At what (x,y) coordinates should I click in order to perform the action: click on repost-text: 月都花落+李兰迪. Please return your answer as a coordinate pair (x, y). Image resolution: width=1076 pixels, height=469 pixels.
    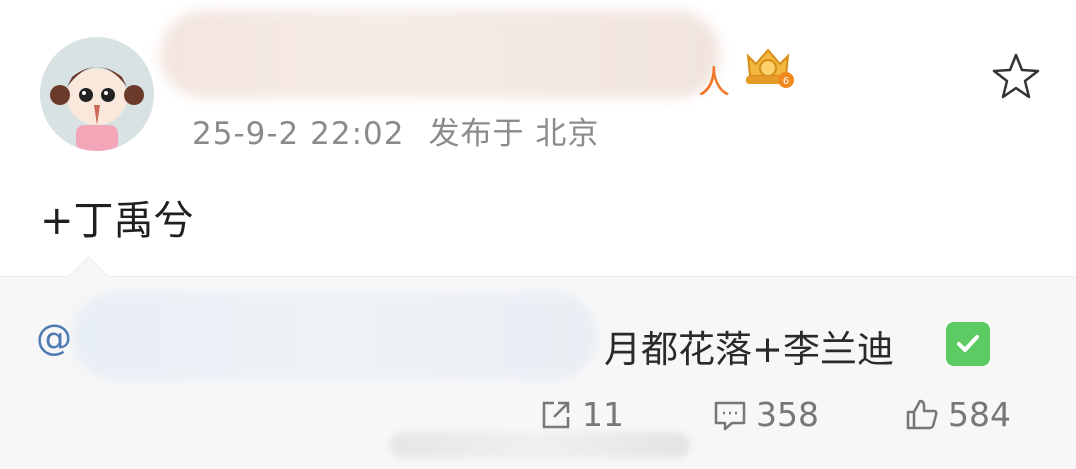
    Looking at the image, I should click on (749, 349).